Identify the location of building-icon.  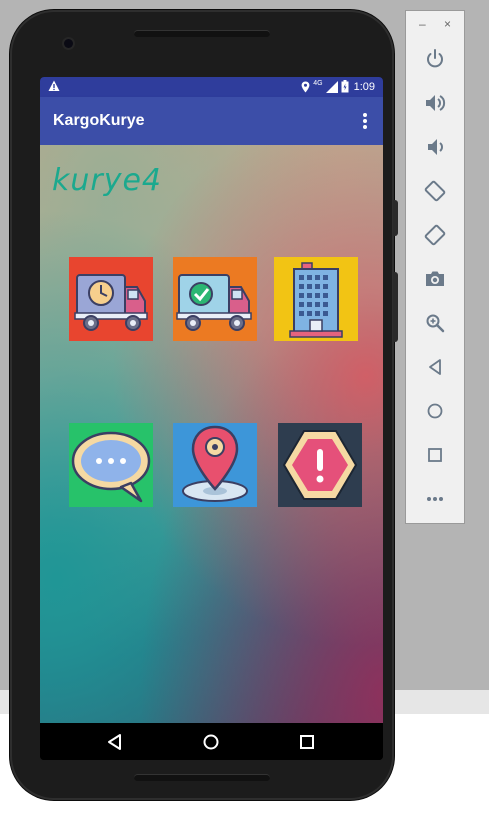
(316, 299).